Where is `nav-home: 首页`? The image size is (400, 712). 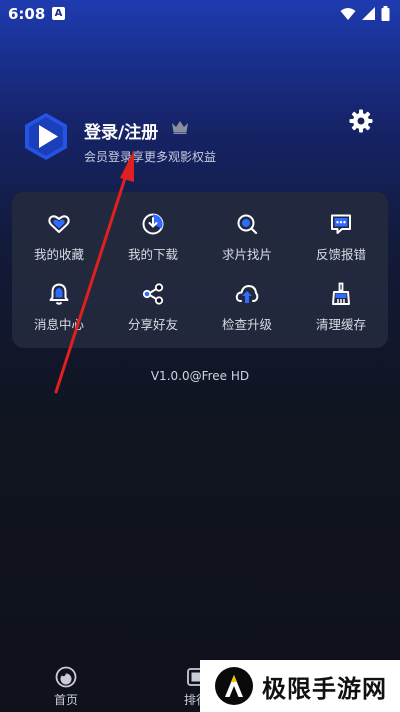
nav-home: 首页 is located at coordinates (66, 687).